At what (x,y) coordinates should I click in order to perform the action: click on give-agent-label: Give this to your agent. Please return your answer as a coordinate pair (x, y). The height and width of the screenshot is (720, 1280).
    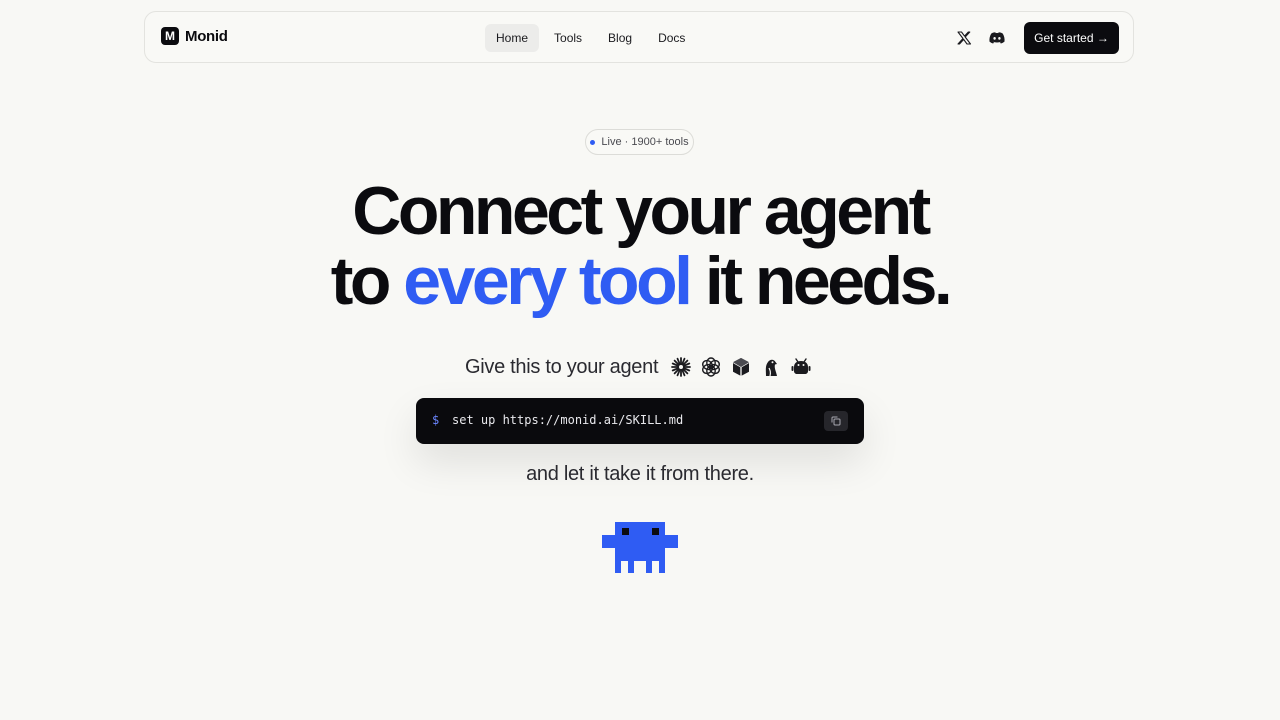
    Looking at the image, I should click on (562, 366).